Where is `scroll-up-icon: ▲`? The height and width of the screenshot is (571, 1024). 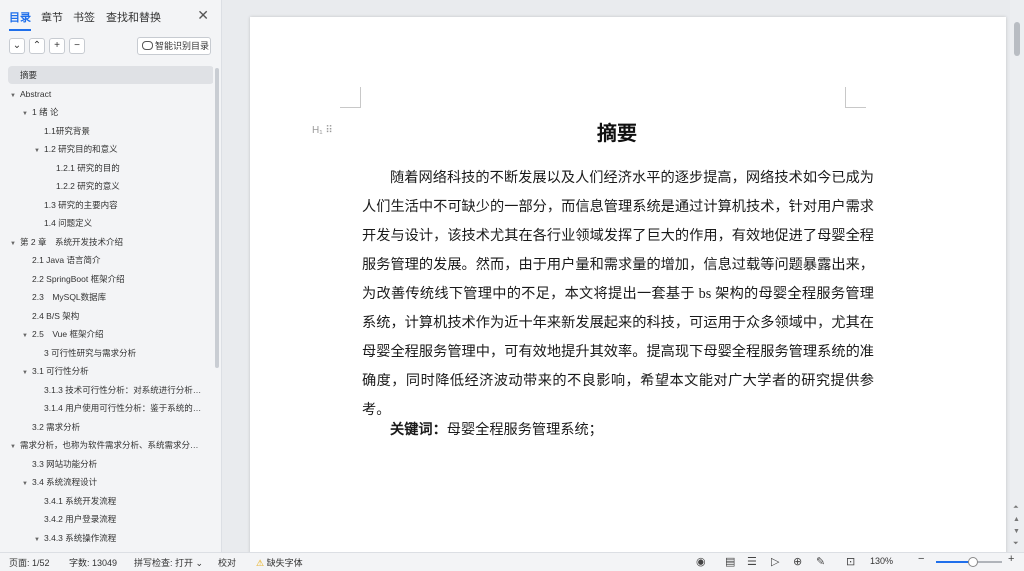
scroll-up-icon: ▲ is located at coordinates (1016, 519).